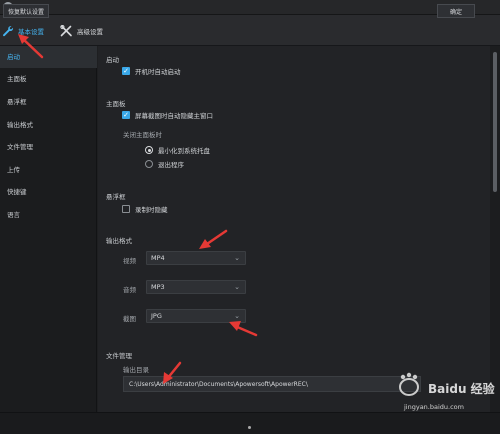 This screenshot has height=434, width=500. I want to click on audio-format-value: MP3, so click(158, 287).